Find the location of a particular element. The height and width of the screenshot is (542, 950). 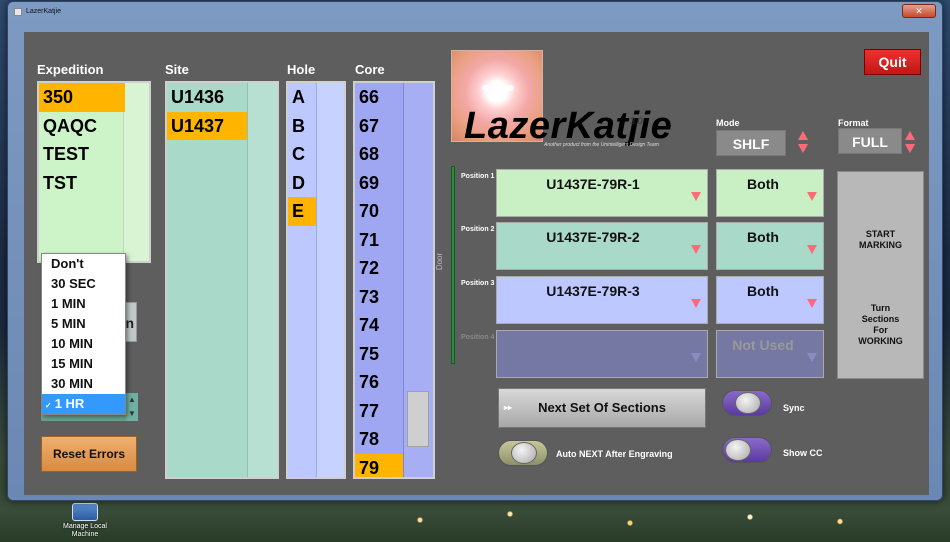

site-list: U1436 U1437 is located at coordinates (222, 280).